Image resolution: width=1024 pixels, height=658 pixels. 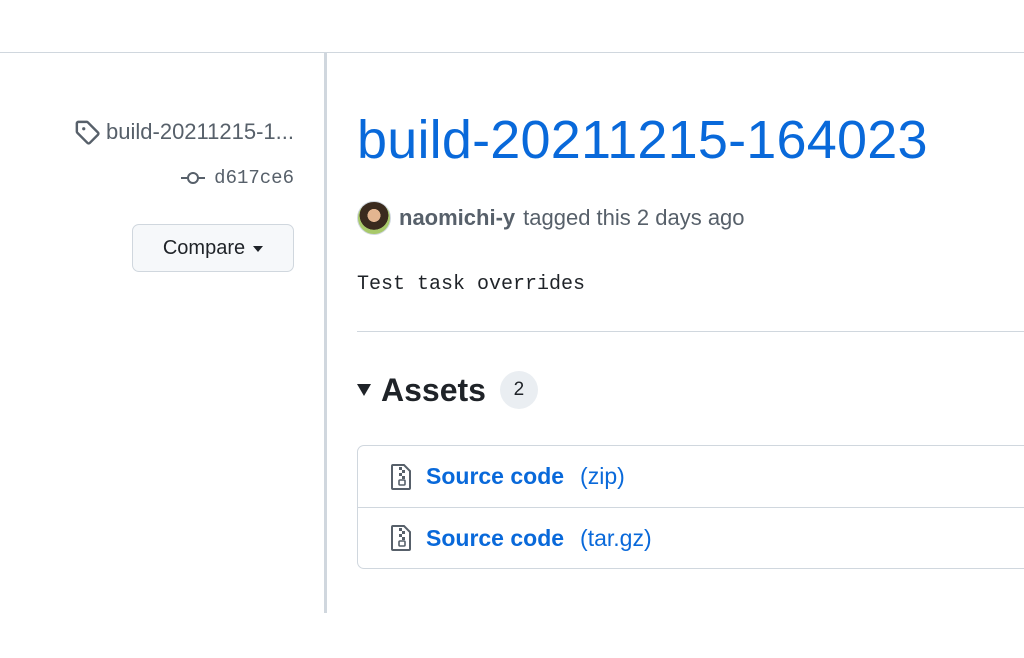 I want to click on asset-format: (tar.gz), so click(x=616, y=538).